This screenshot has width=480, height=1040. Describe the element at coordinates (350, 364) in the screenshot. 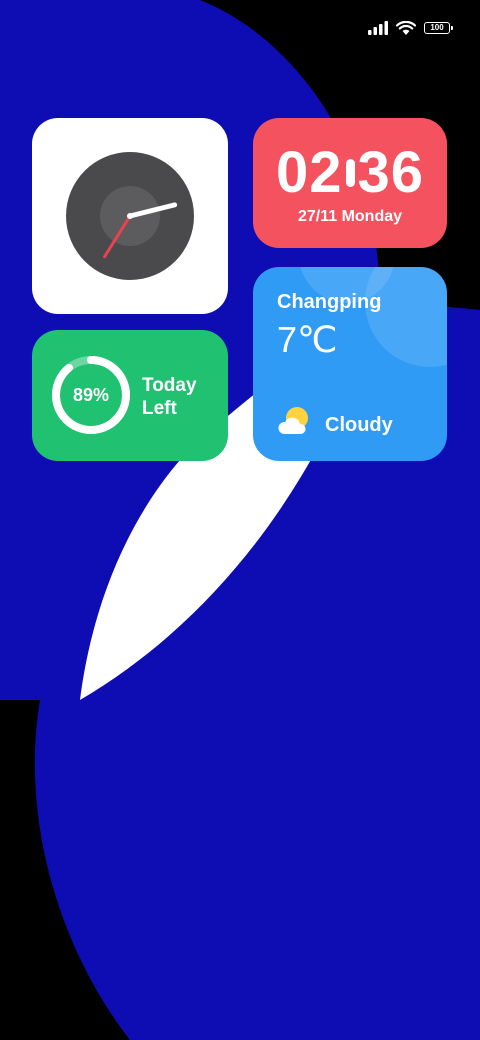

I see `weather-widget: Changping 7℃ Cloudy` at that location.